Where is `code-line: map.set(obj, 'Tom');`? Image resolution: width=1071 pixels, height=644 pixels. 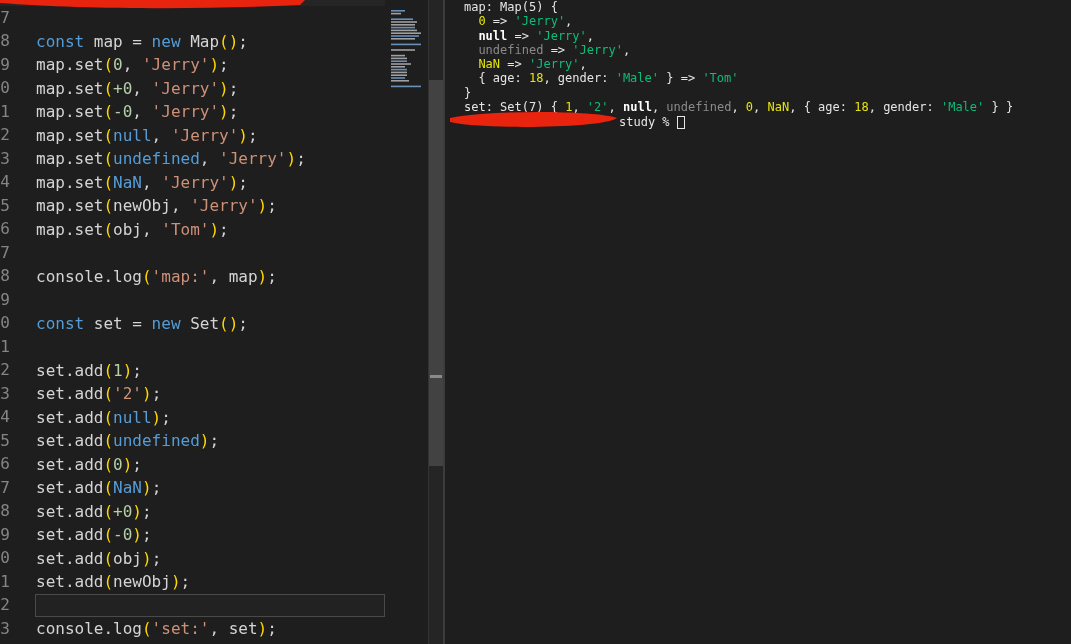 code-line: map.set(obj, 'Tom'); is located at coordinates (132, 229).